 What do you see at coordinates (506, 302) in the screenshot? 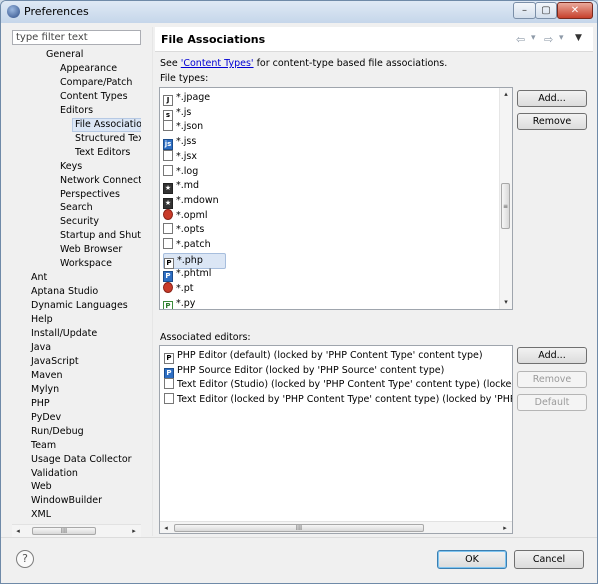
I see `scroll-down-icon: ▾` at bounding box center [506, 302].